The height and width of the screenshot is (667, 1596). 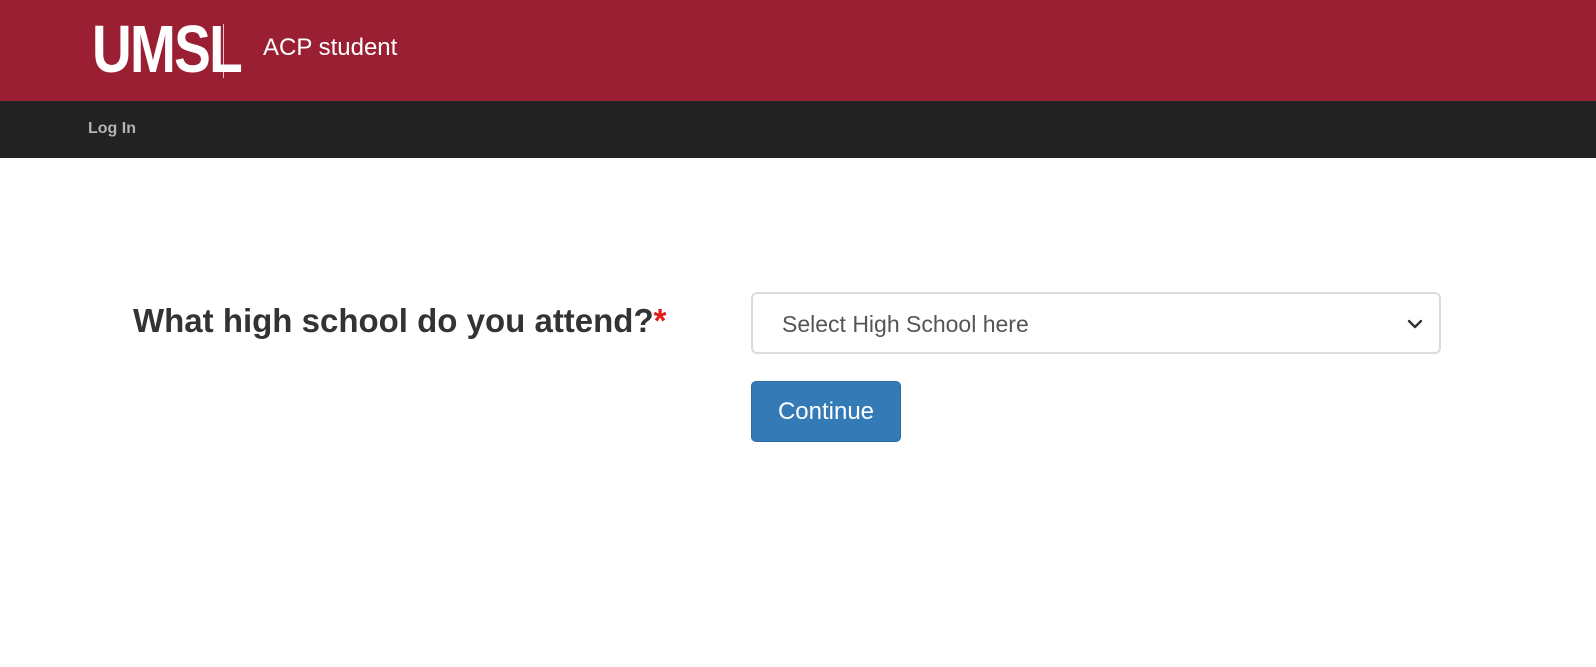 What do you see at coordinates (1096, 323) in the screenshot?
I see `high-school-select: Select High School here` at bounding box center [1096, 323].